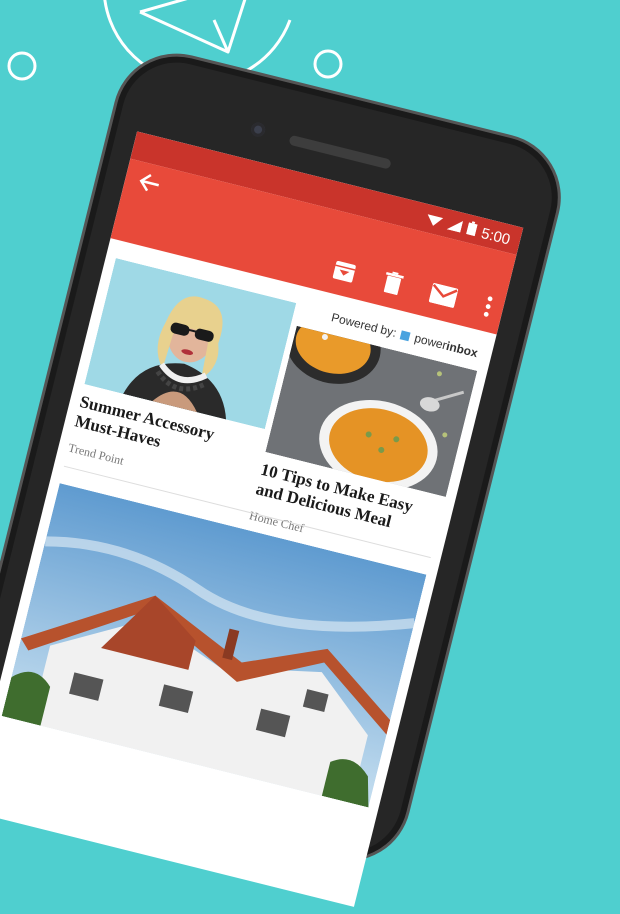  I want to click on decor-circle-left, so click(22, 66).